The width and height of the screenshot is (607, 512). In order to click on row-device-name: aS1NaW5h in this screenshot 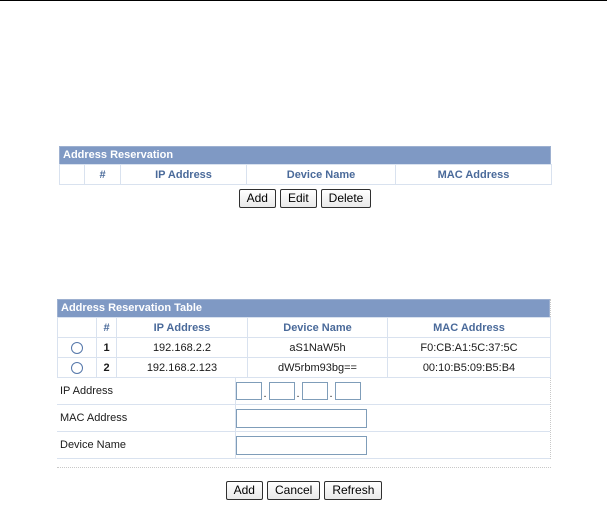, I will do `click(317, 347)`.